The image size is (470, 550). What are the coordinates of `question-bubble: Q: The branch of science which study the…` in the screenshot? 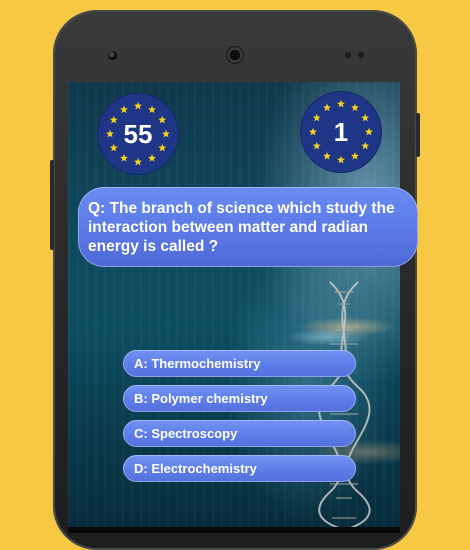 It's located at (248, 227).